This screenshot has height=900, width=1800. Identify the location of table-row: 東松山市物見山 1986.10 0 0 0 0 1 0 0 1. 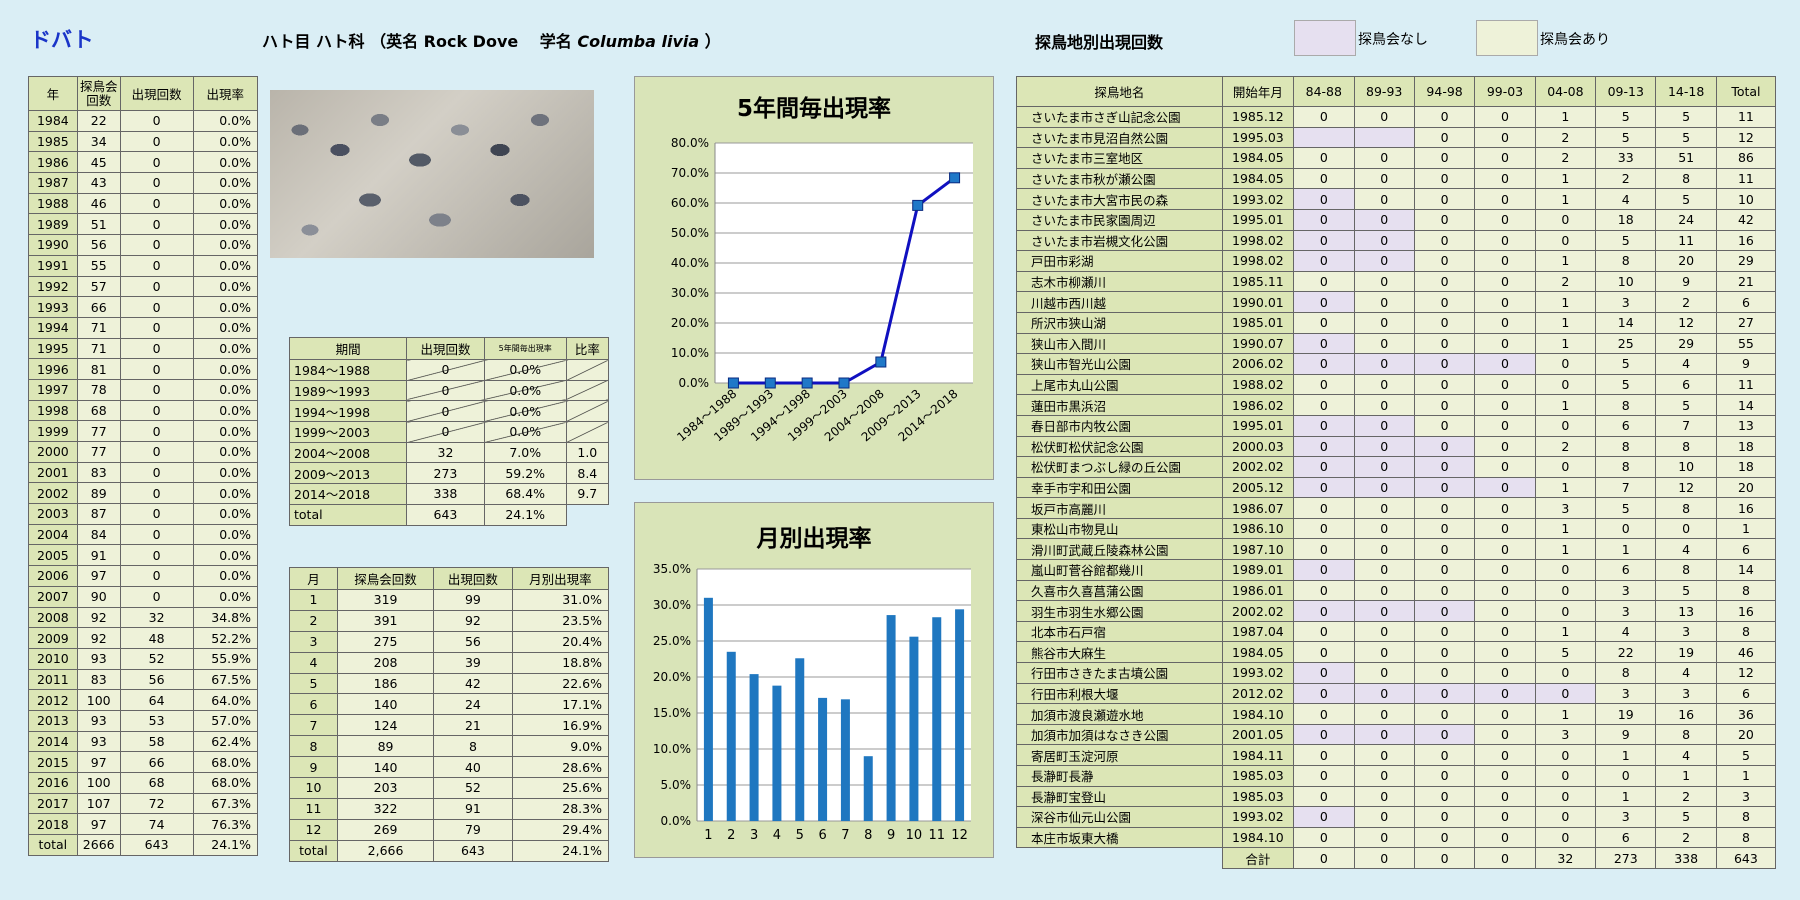
(1396, 528).